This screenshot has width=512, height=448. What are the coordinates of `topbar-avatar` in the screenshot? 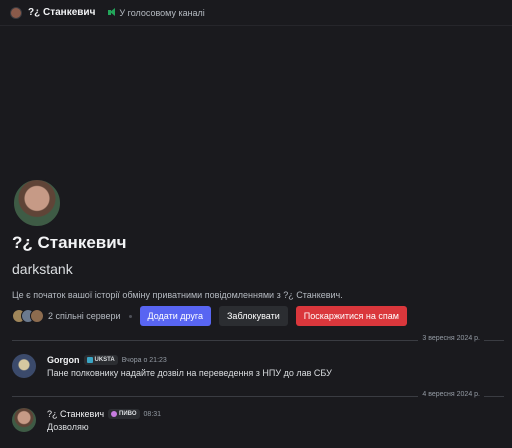 It's located at (16, 12).